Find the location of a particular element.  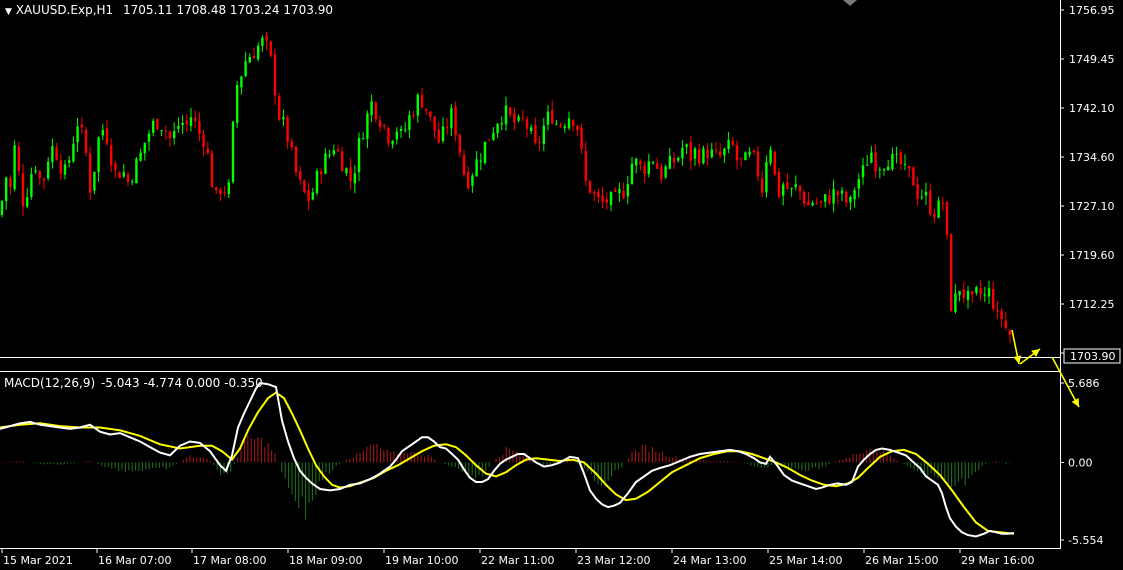

price-tick-label: 1719.60 is located at coordinates (1092, 255).